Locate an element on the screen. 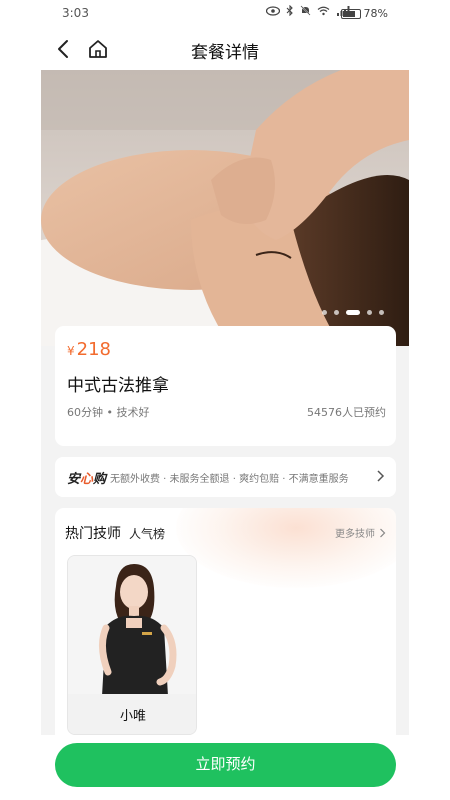  currency-symbol: ¥ is located at coordinates (71, 351).